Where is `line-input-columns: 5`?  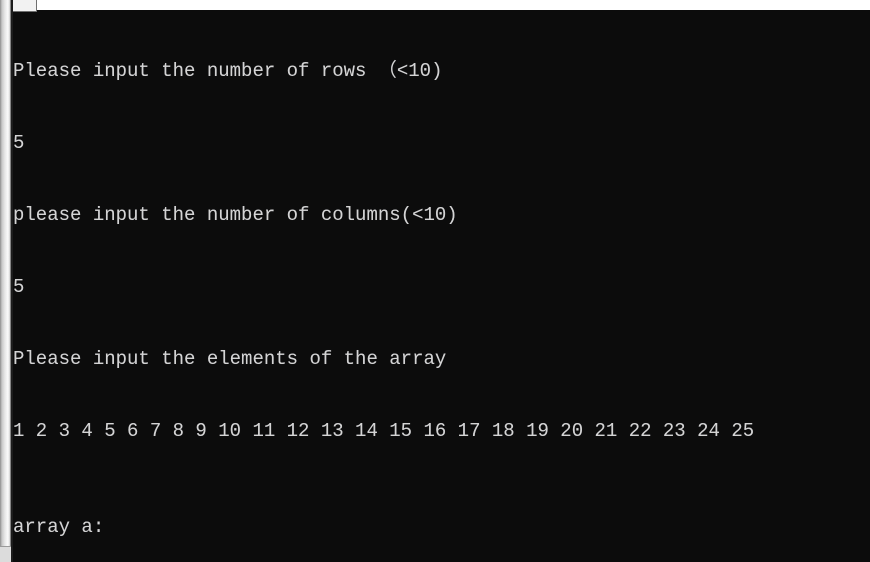 line-input-columns: 5 is located at coordinates (19, 287).